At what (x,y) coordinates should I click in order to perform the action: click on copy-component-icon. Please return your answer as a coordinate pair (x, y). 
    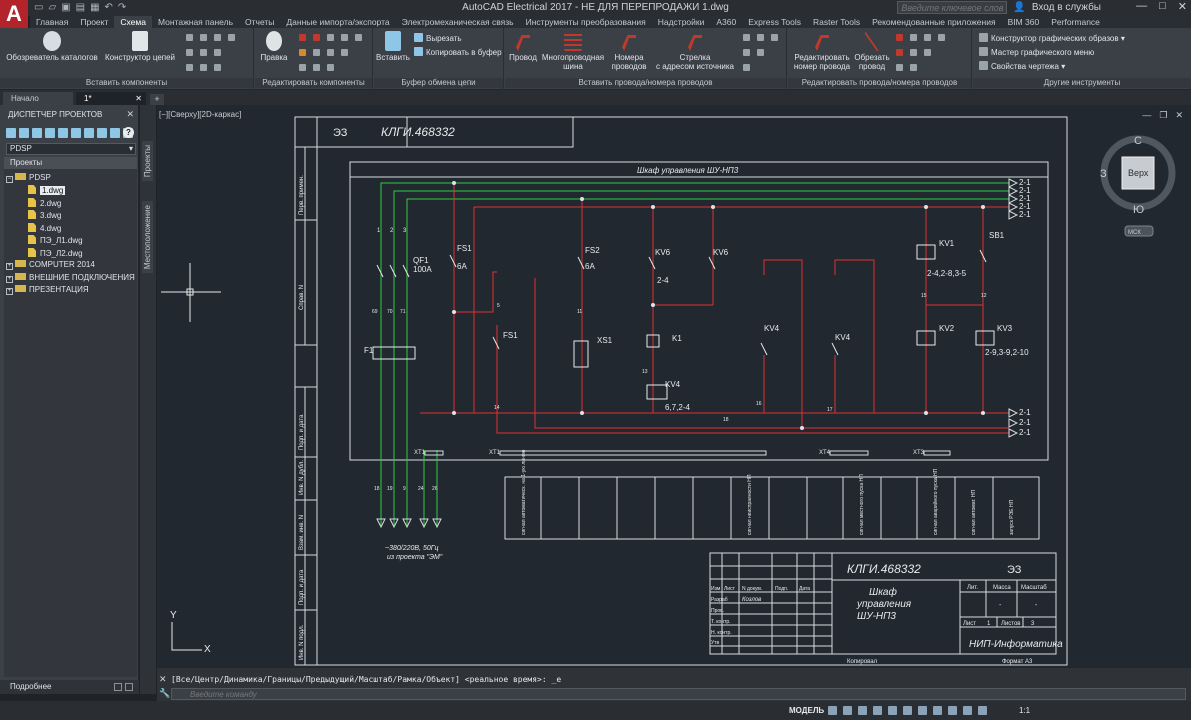
    Looking at the image, I should click on (316, 37).